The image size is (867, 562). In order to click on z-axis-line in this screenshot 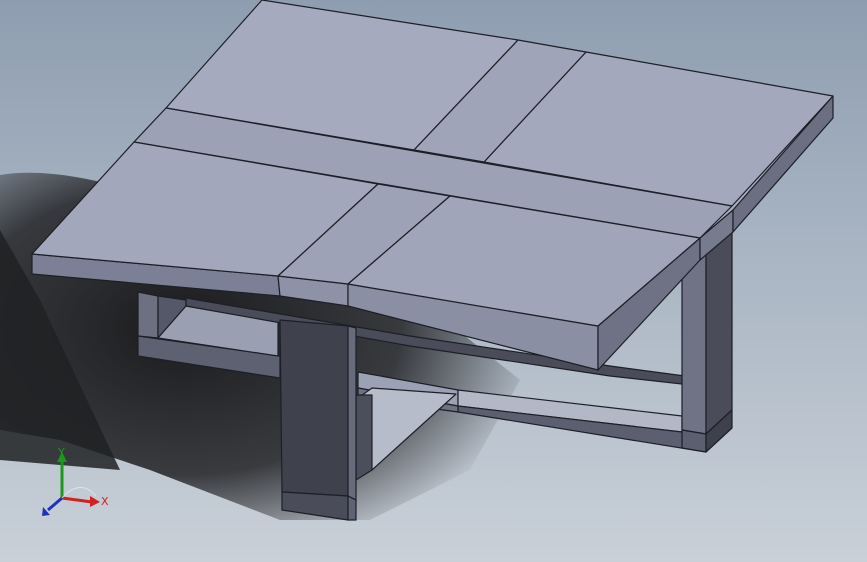, I will do `click(55, 504)`.